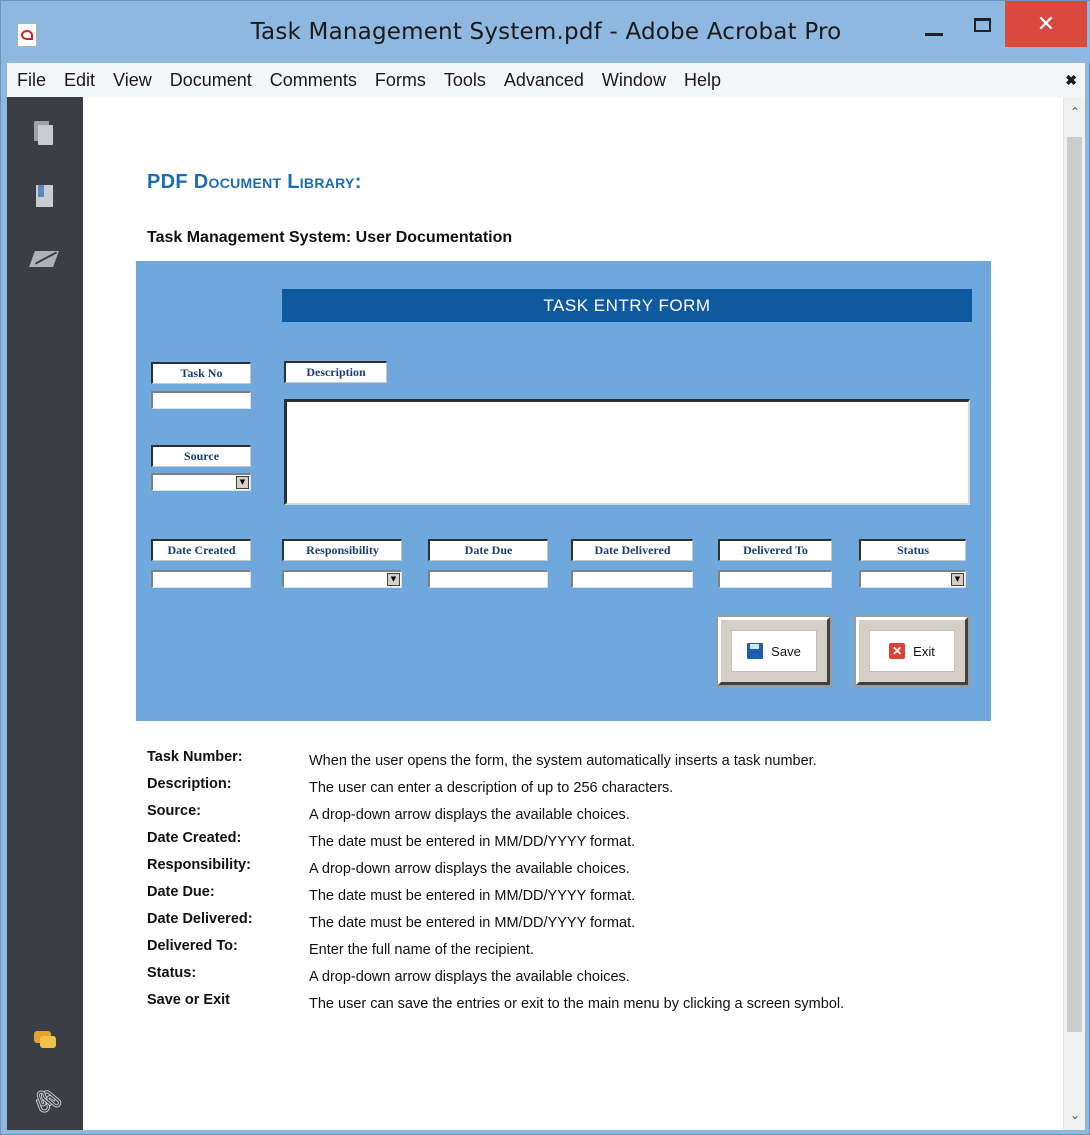 This screenshot has height=1135, width=1090. Describe the element at coordinates (132, 80) in the screenshot. I see `menu-view: View` at that location.